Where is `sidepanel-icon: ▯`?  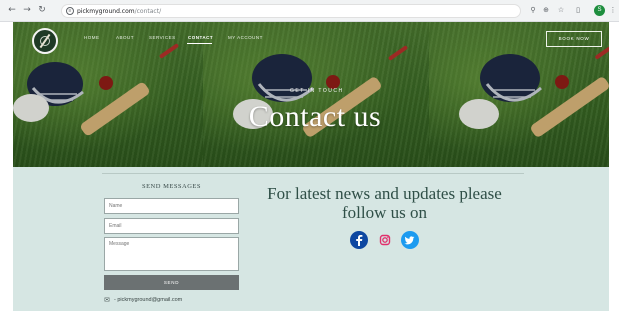
sidepanel-icon: ▯ is located at coordinates (578, 10).